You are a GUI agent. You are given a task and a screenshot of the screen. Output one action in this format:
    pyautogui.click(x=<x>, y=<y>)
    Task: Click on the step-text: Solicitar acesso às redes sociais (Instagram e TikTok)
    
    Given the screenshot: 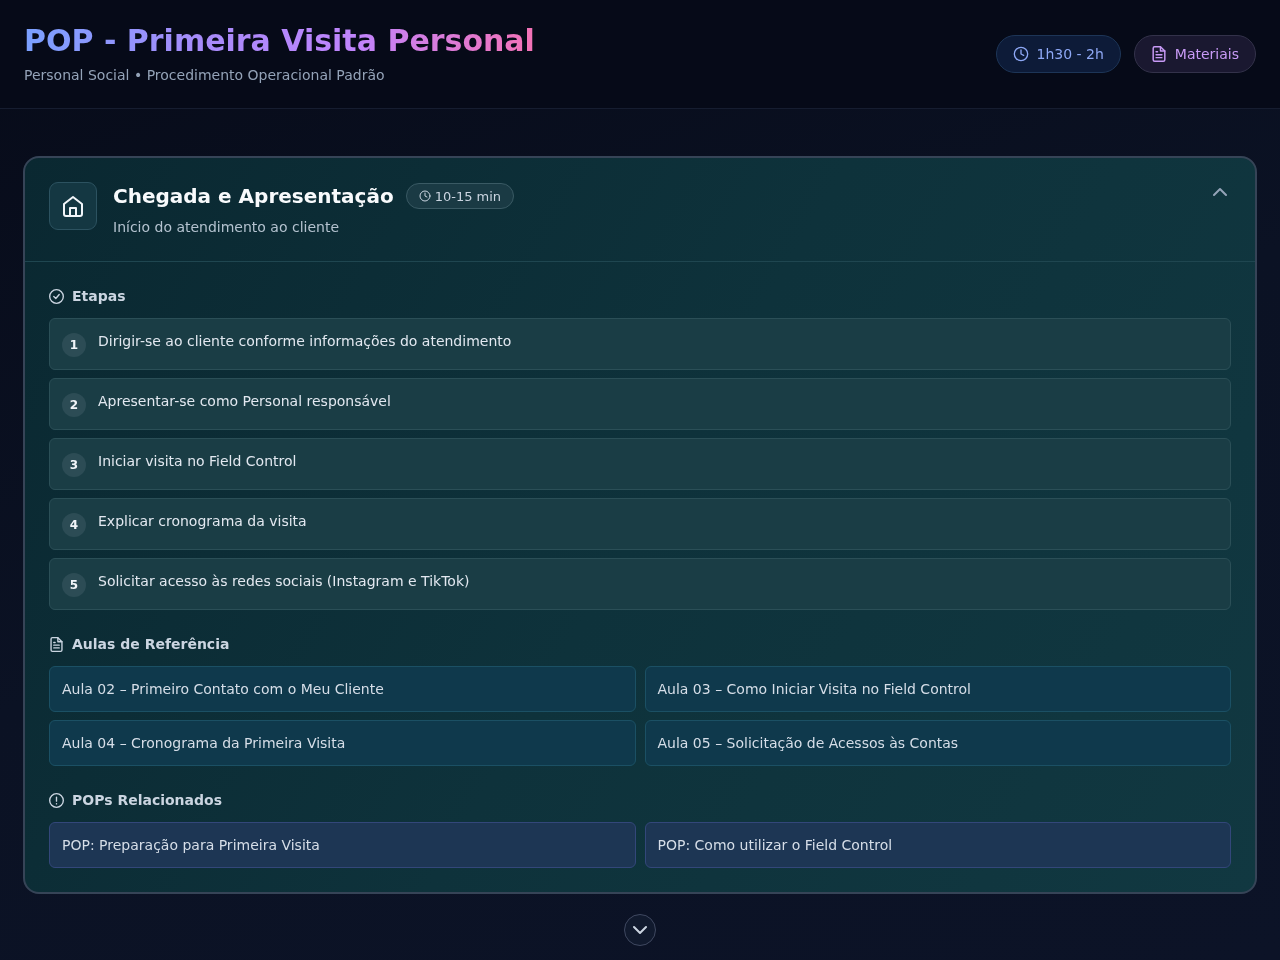 What is the action you would take?
    pyautogui.click(x=284, y=581)
    